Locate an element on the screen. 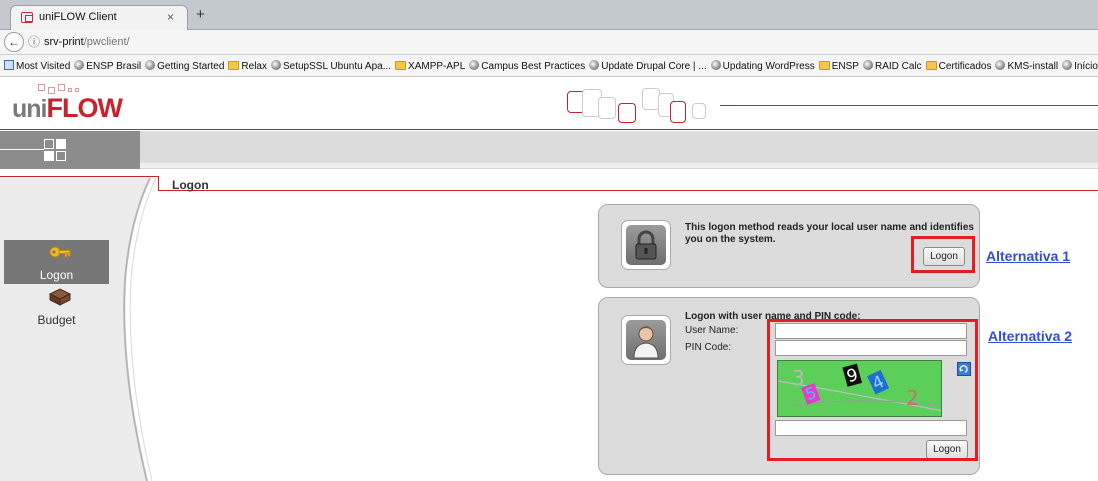 The image size is (1098, 481). bookmark-label: Campus Best Practices is located at coordinates (533, 66).